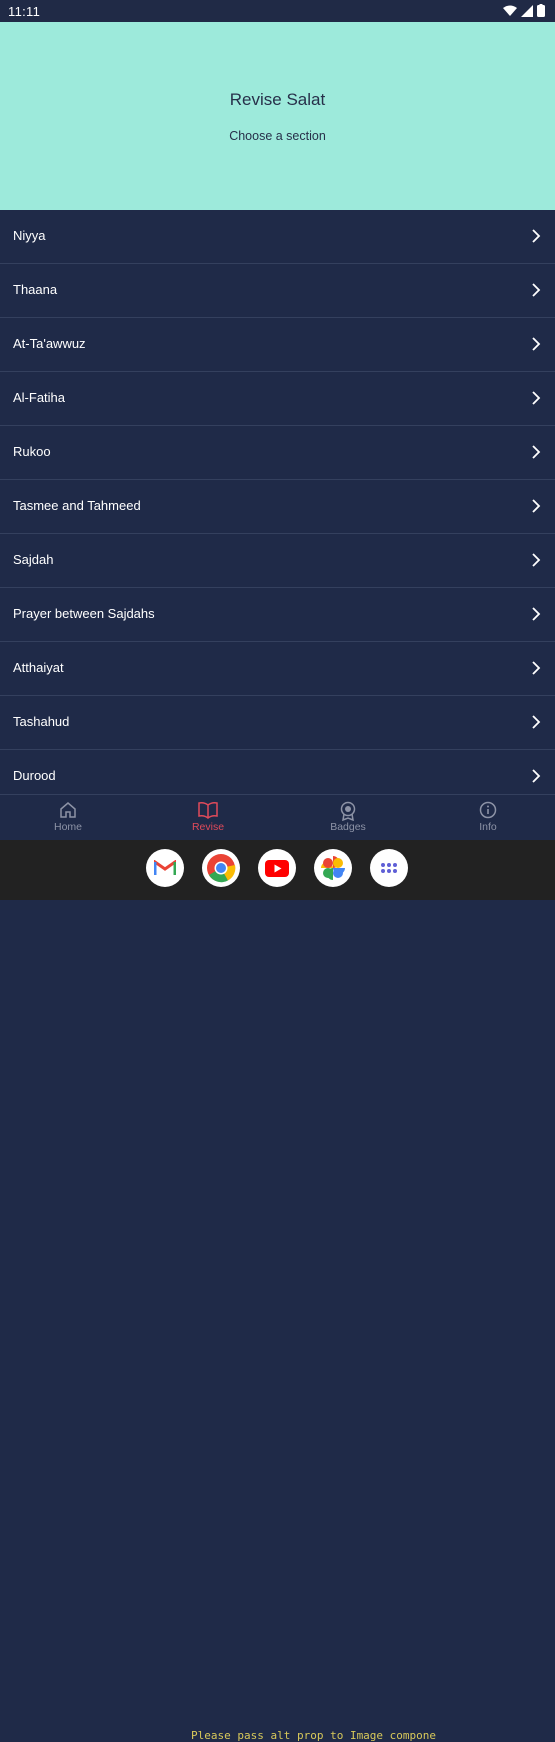  I want to click on list-item: Tasmee and Tahmeed, so click(277, 507).